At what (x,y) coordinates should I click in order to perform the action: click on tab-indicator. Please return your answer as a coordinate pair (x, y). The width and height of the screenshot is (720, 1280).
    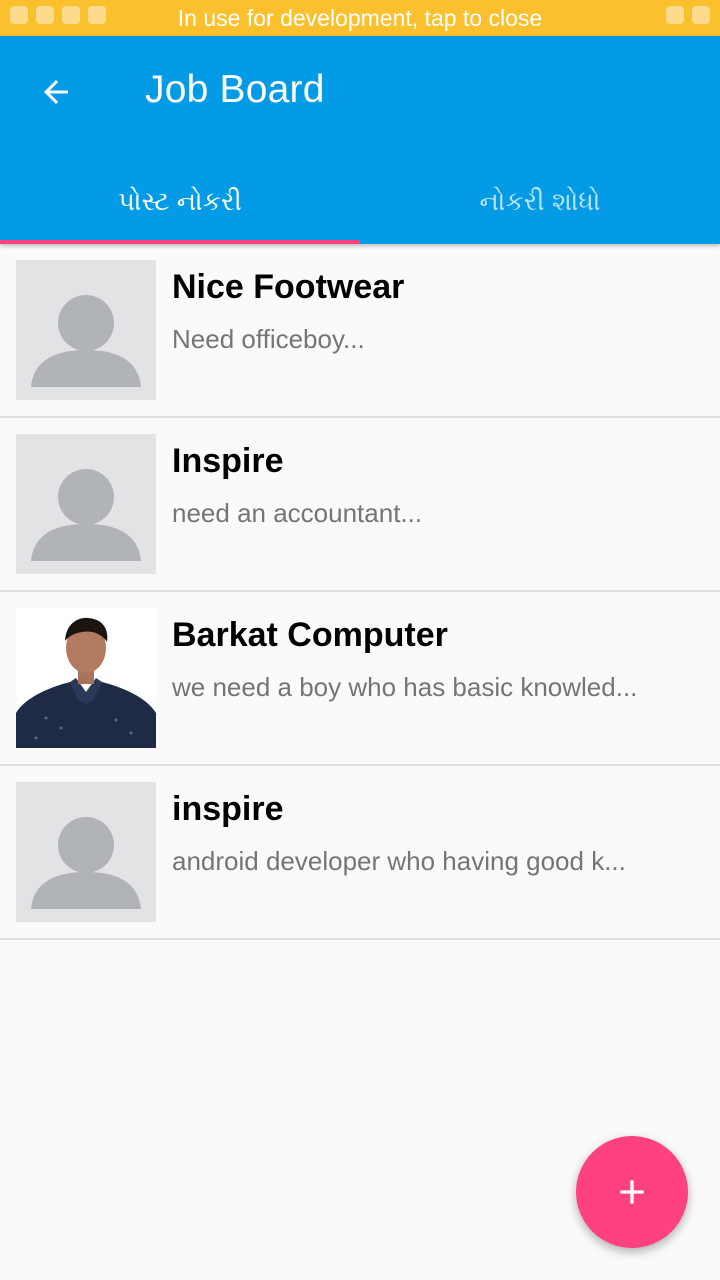
    Looking at the image, I should click on (180, 242).